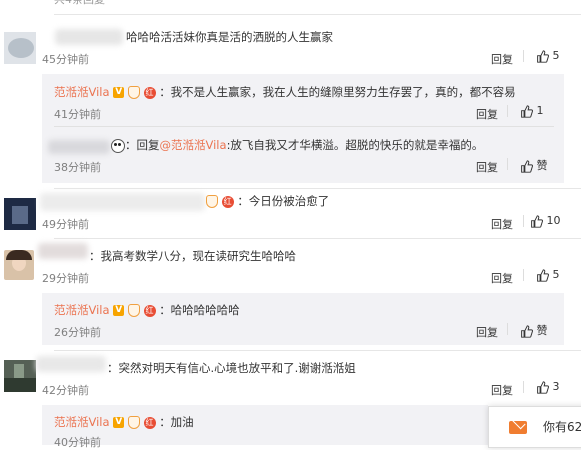 This screenshot has height=450, width=581. I want to click on mention-link: @范湉湉Vila, so click(193, 145).